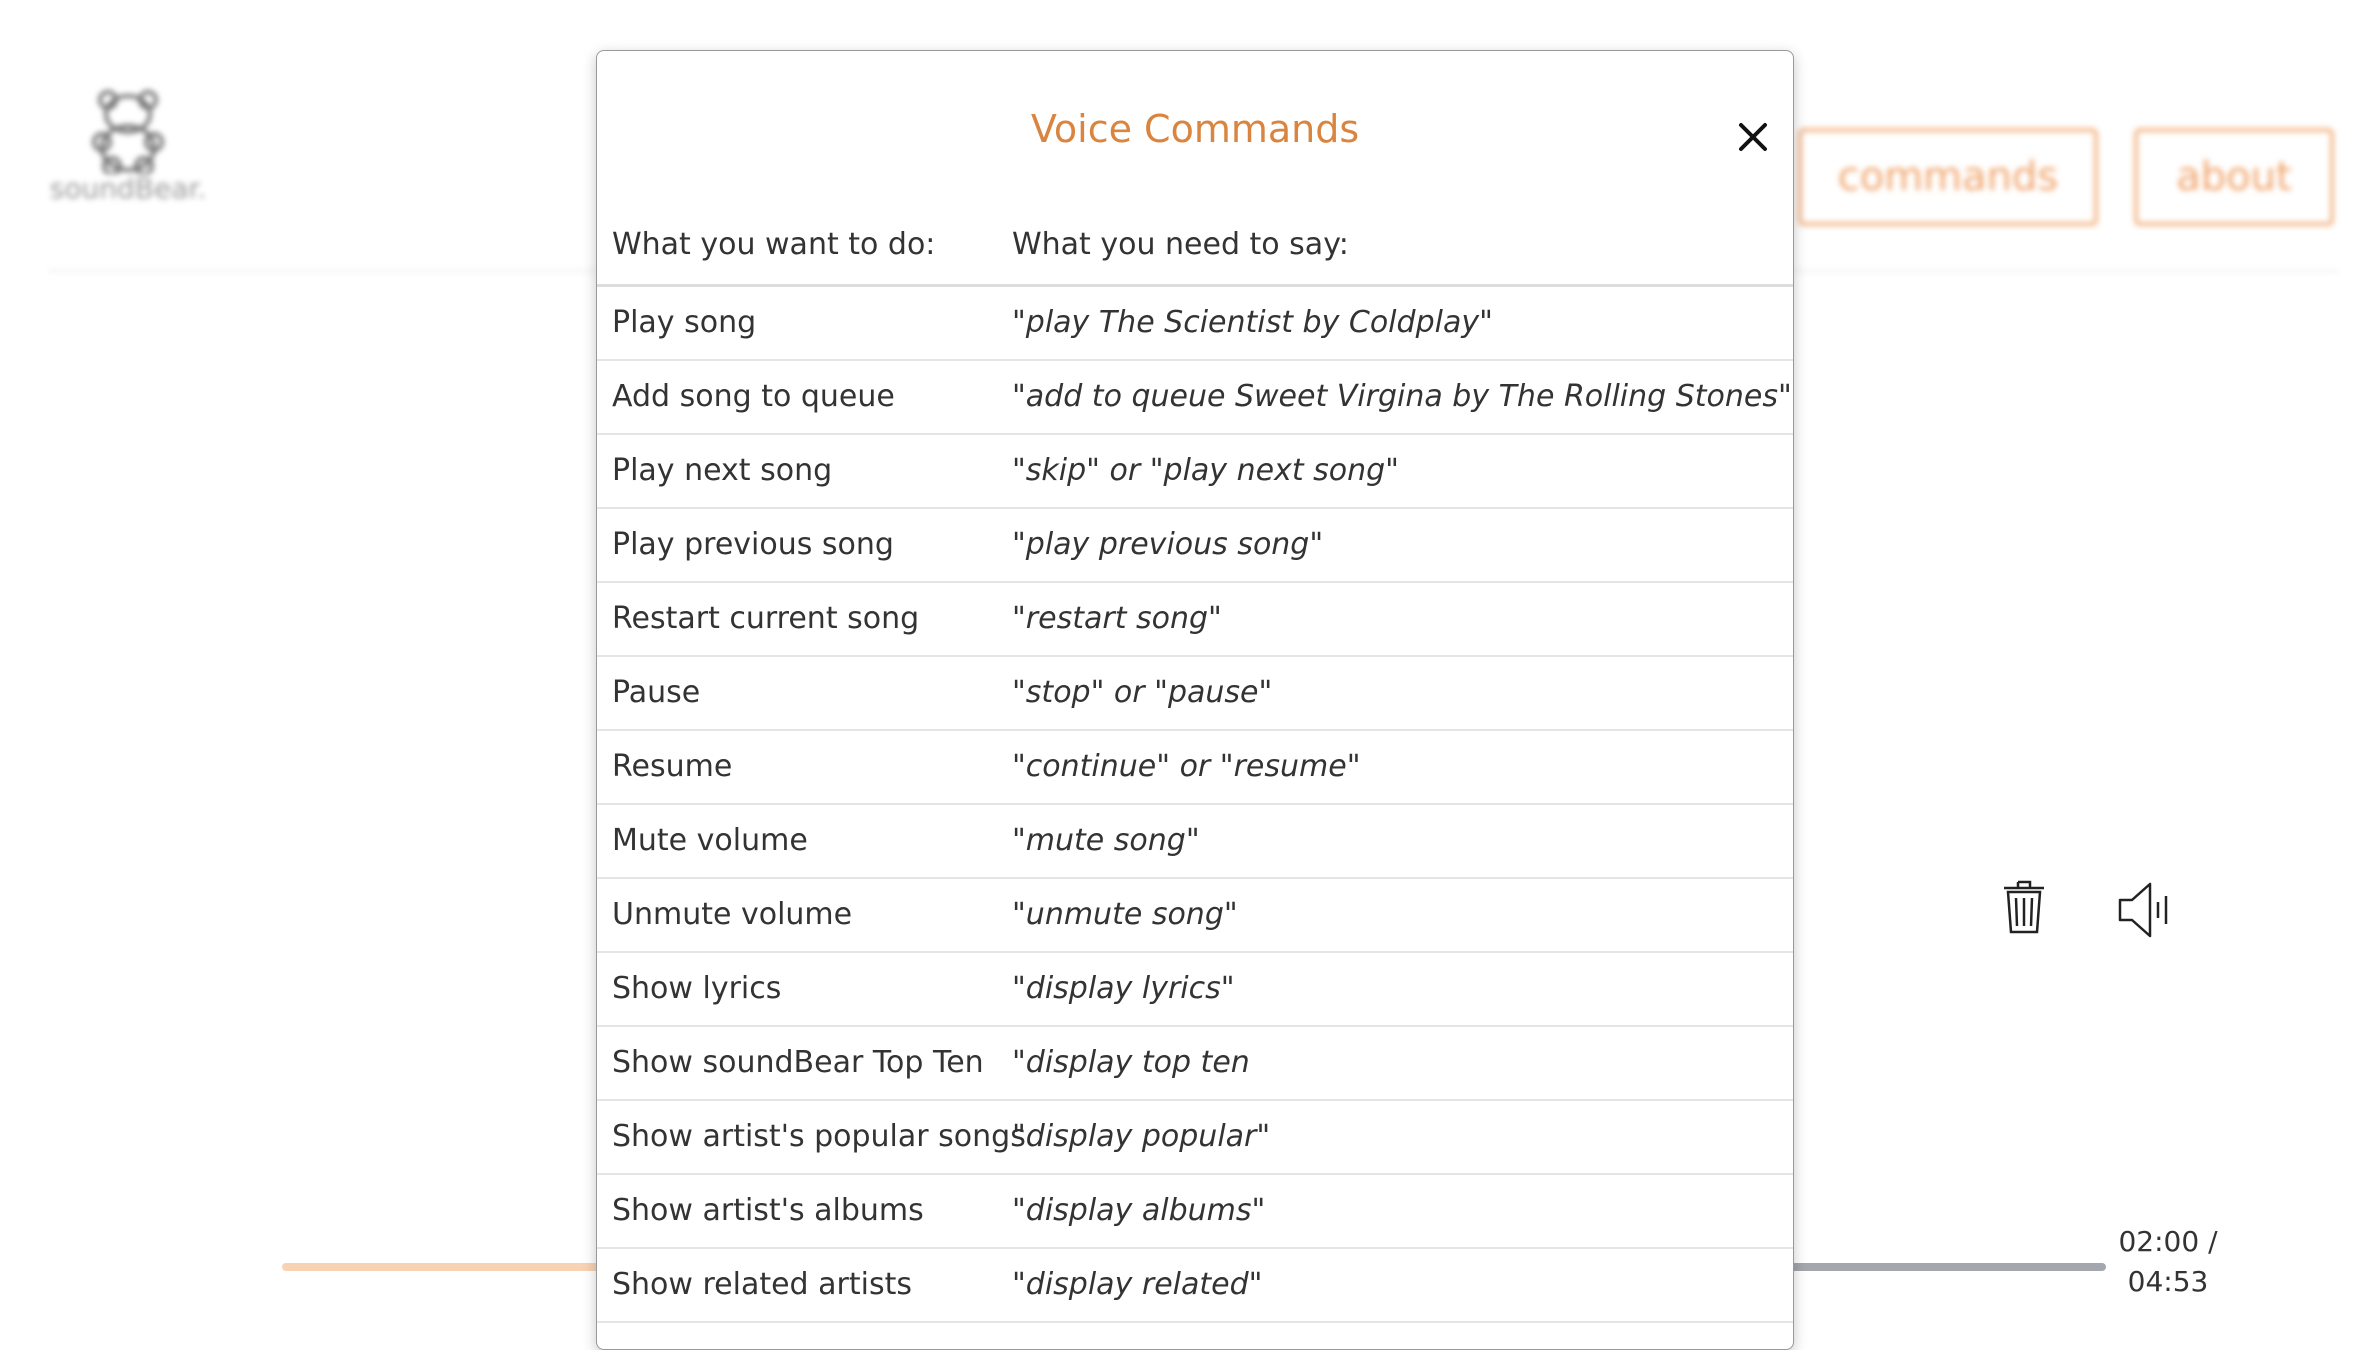 The height and width of the screenshot is (1350, 2376). What do you see at coordinates (656, 692) in the screenshot?
I see `command-action: Pause` at bounding box center [656, 692].